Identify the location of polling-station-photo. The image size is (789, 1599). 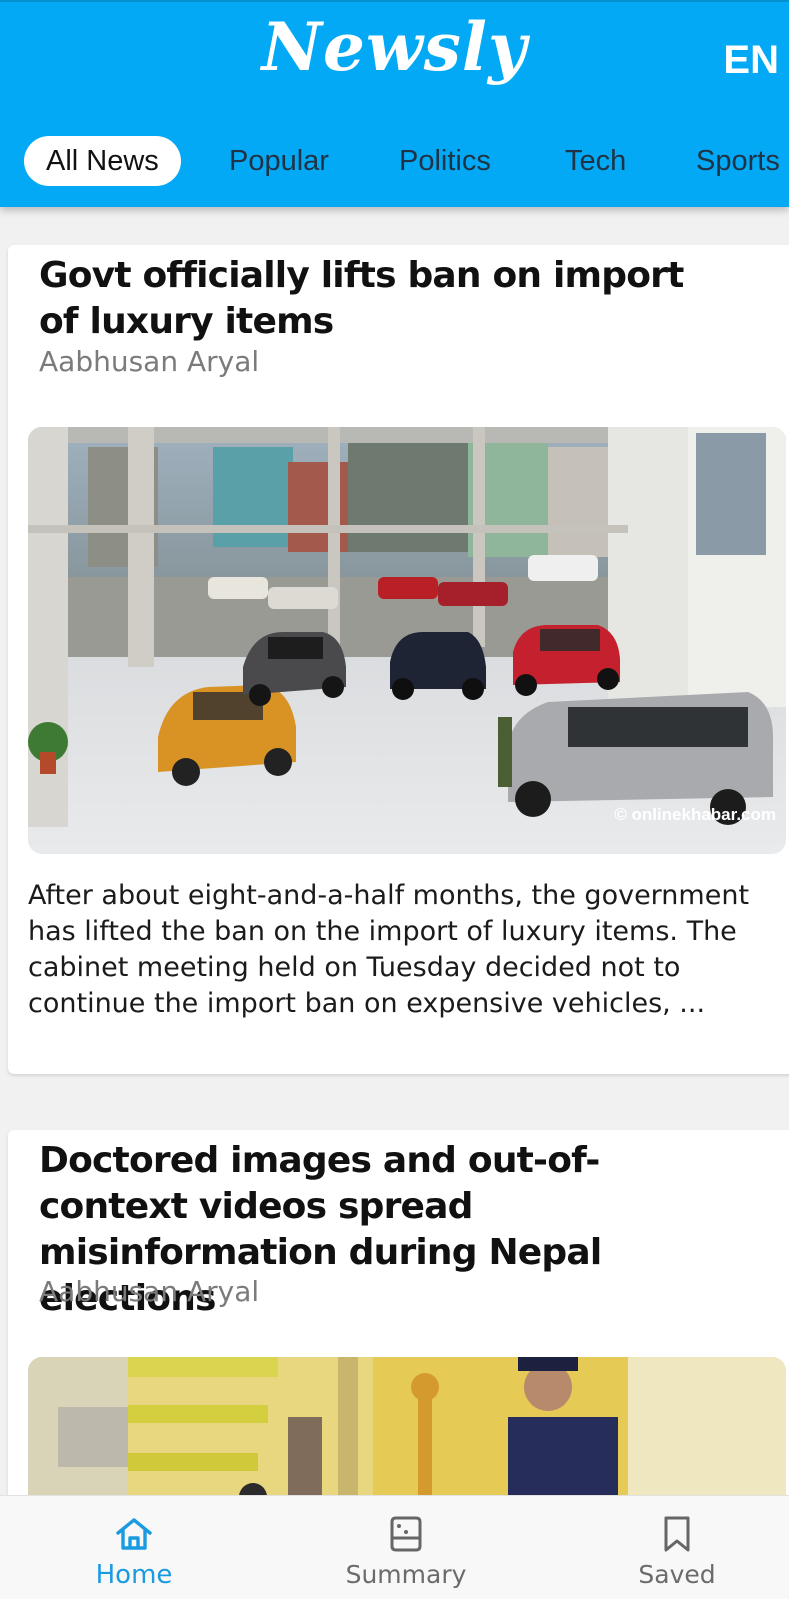
(407, 1426).